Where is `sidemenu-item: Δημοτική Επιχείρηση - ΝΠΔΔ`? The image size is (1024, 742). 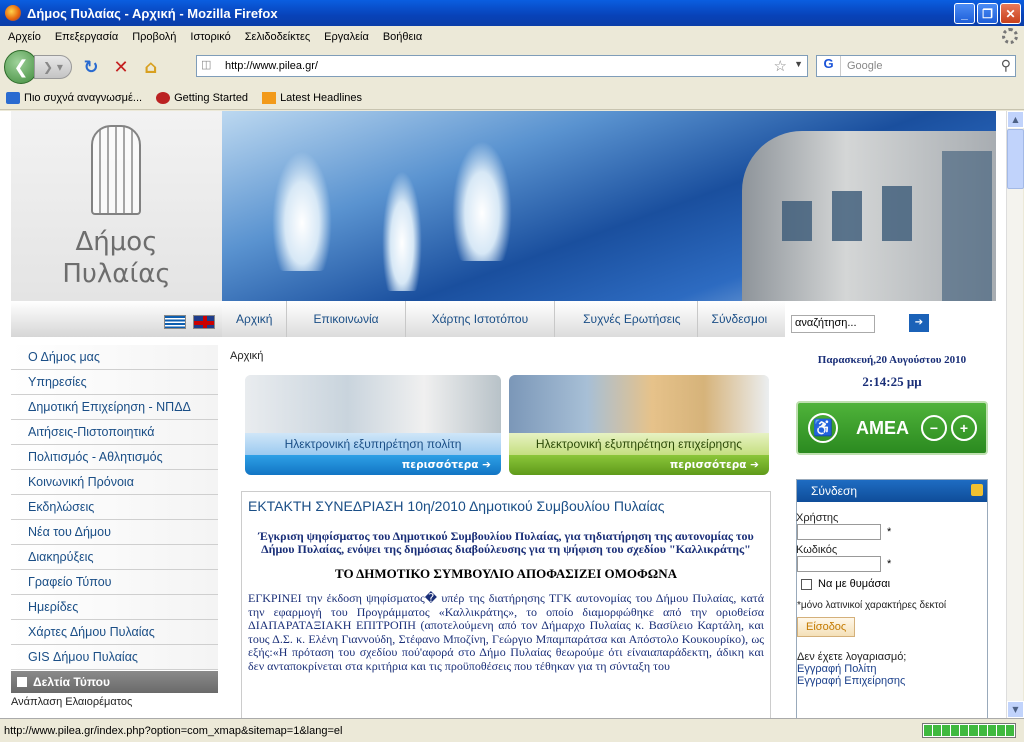 sidemenu-item: Δημοτική Επιχείρηση - ΝΠΔΔ is located at coordinates (114, 407).